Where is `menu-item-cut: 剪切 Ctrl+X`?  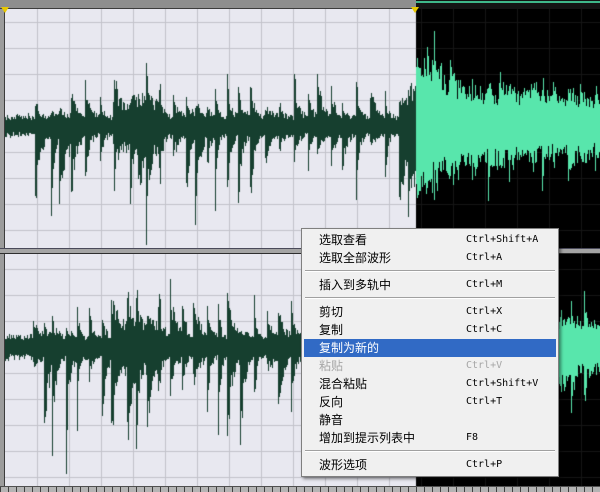 menu-item-cut: 剪切 Ctrl+X is located at coordinates (430, 312).